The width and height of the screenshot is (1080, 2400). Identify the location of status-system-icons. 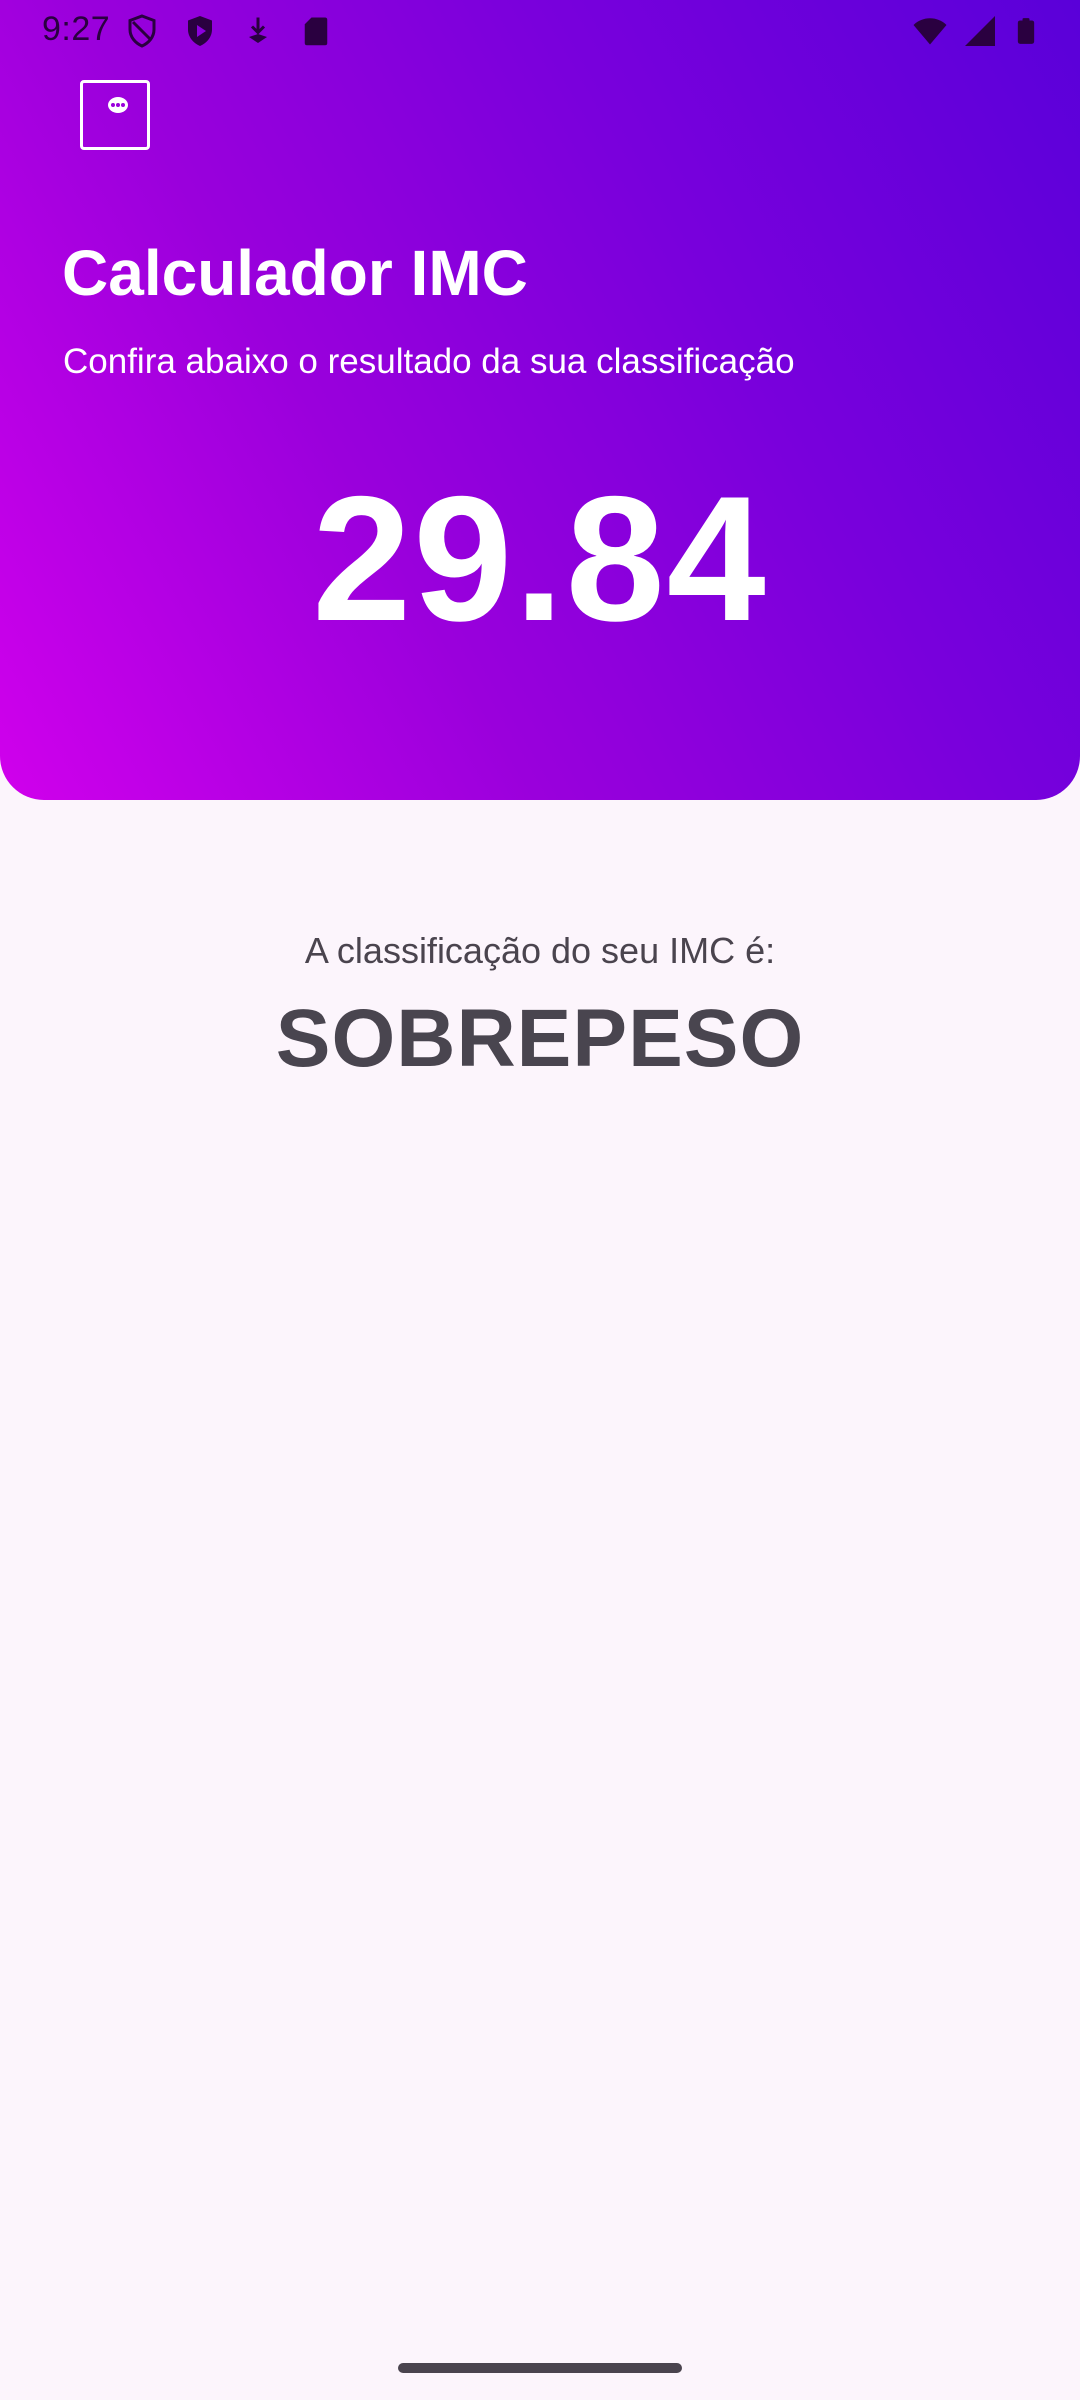
(976, 31).